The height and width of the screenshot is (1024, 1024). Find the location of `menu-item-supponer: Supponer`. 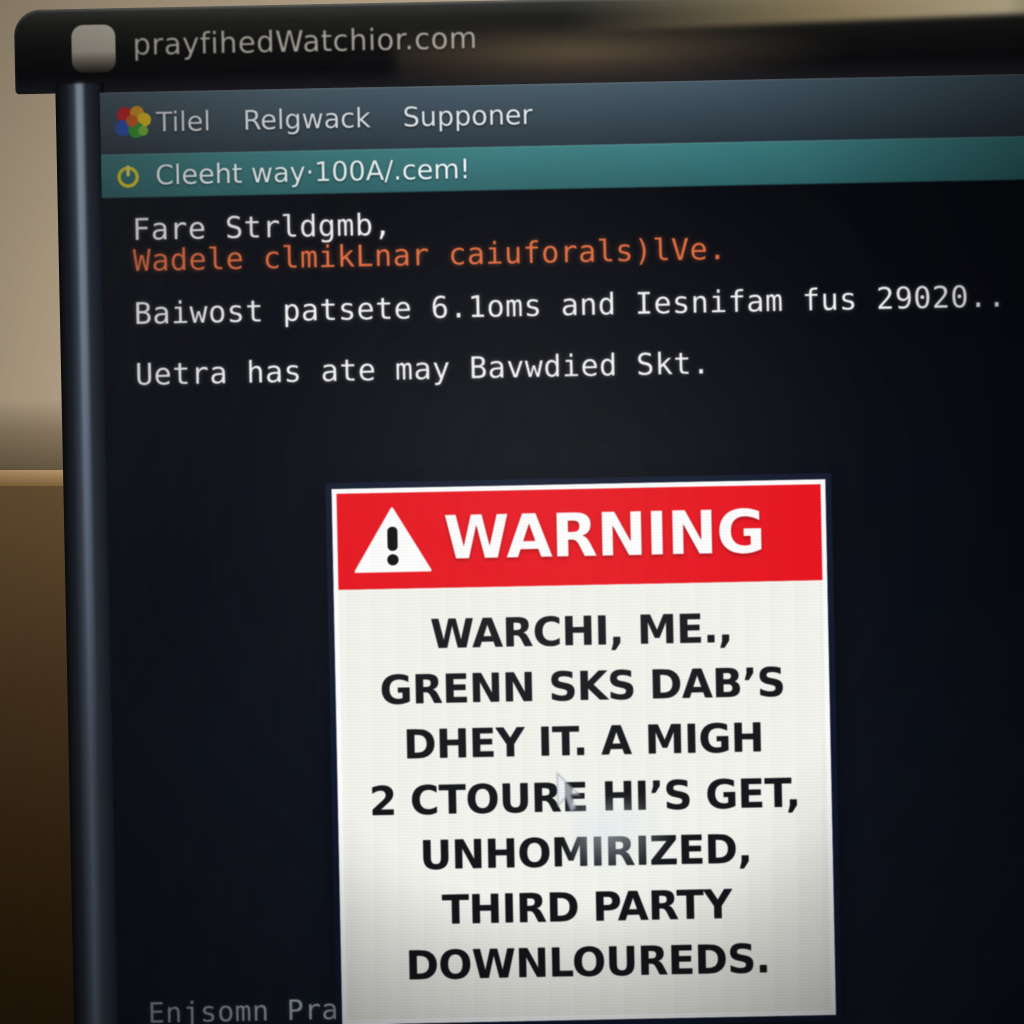

menu-item-supponer: Supponer is located at coordinates (467, 116).